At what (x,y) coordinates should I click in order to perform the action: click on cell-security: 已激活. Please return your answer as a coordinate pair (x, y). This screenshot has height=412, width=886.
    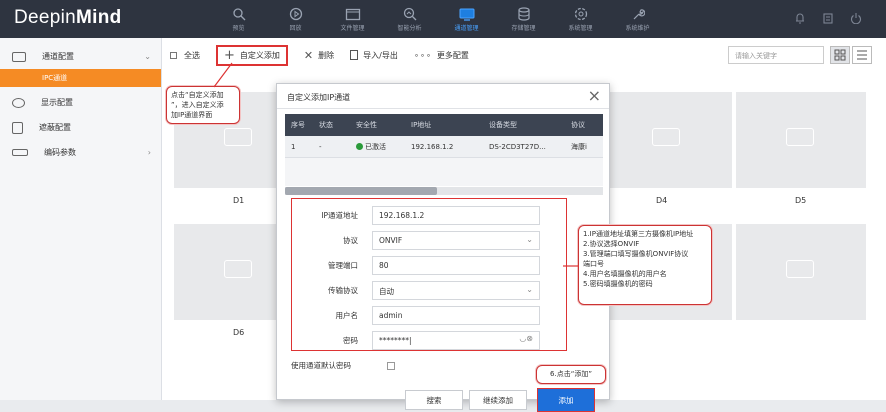
    Looking at the image, I should click on (377, 147).